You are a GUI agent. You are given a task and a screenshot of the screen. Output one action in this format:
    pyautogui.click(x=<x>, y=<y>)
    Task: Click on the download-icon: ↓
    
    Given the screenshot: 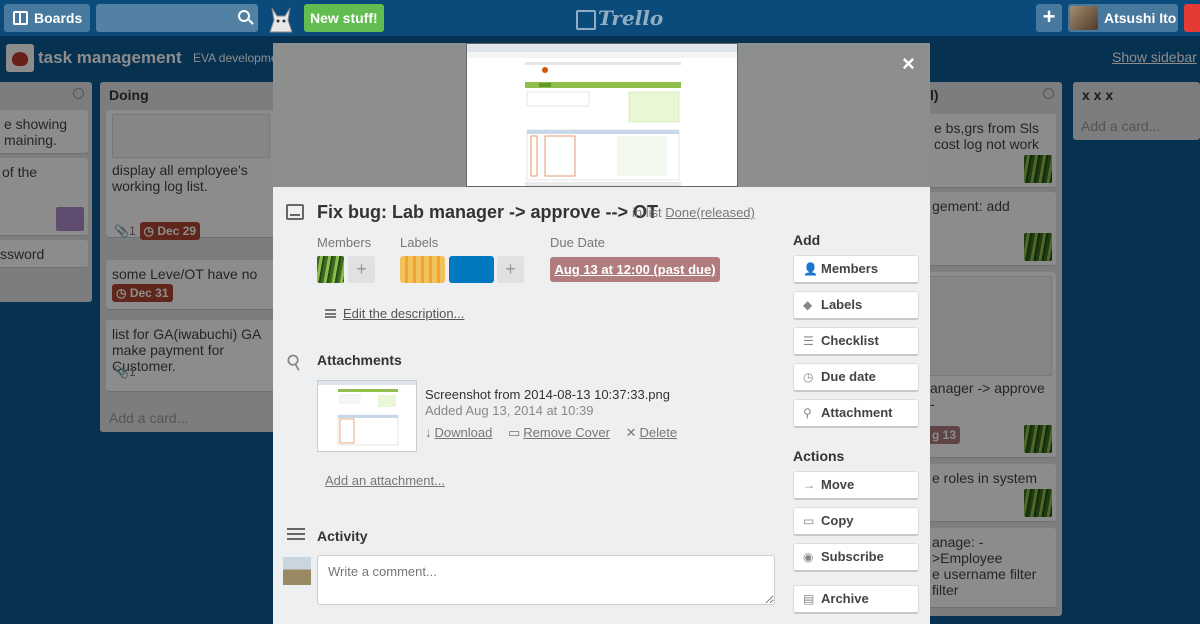 What is the action you would take?
    pyautogui.click(x=428, y=432)
    